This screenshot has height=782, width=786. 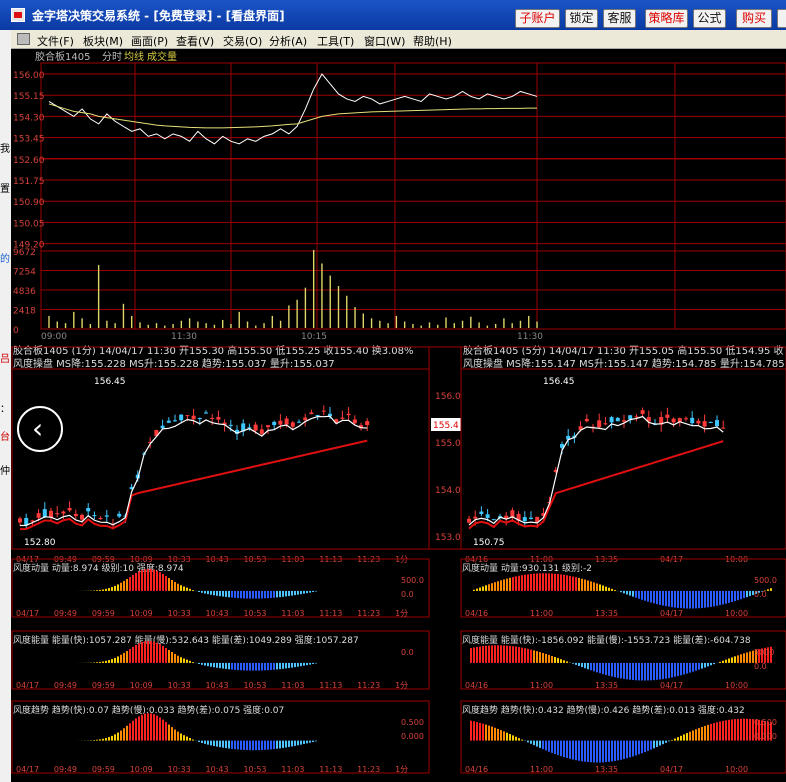 I want to click on price-tick-label: 153.45, so click(x=29, y=140).